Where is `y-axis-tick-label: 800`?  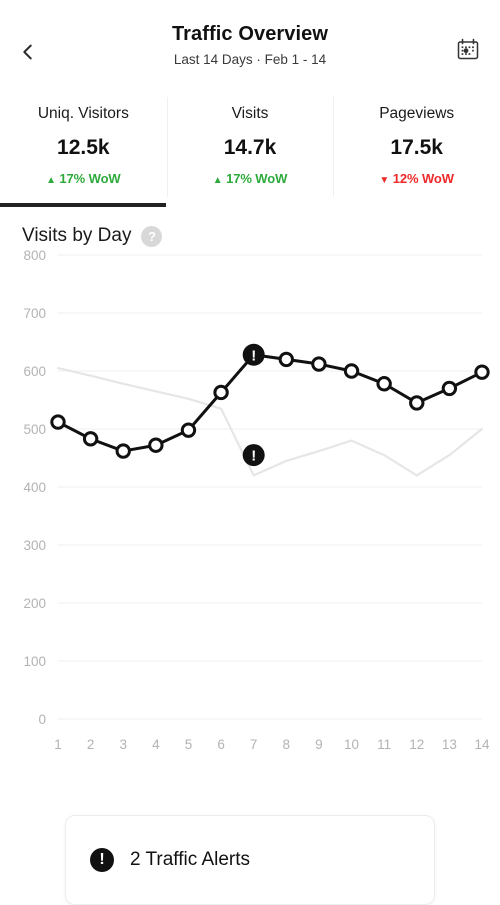
y-axis-tick-label: 800 is located at coordinates (34, 255).